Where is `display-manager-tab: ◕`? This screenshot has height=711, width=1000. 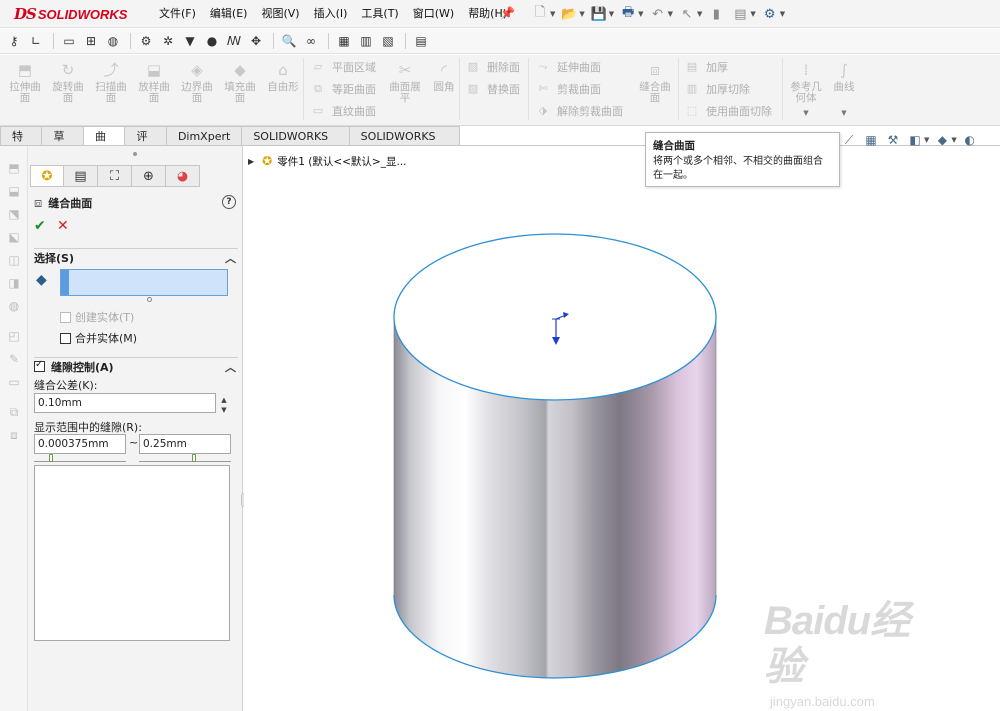 display-manager-tab: ◕ is located at coordinates (183, 176).